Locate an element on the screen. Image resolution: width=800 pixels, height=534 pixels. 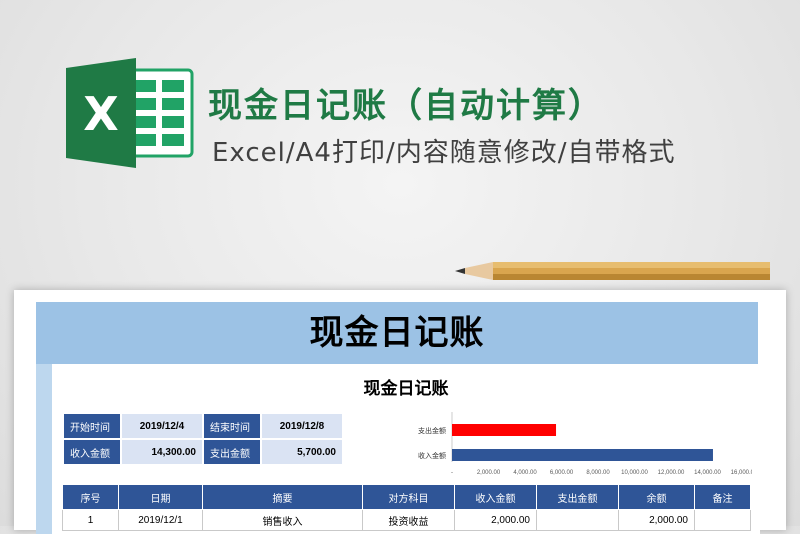
start-date-label: 开始时间 is located at coordinates (92, 426).